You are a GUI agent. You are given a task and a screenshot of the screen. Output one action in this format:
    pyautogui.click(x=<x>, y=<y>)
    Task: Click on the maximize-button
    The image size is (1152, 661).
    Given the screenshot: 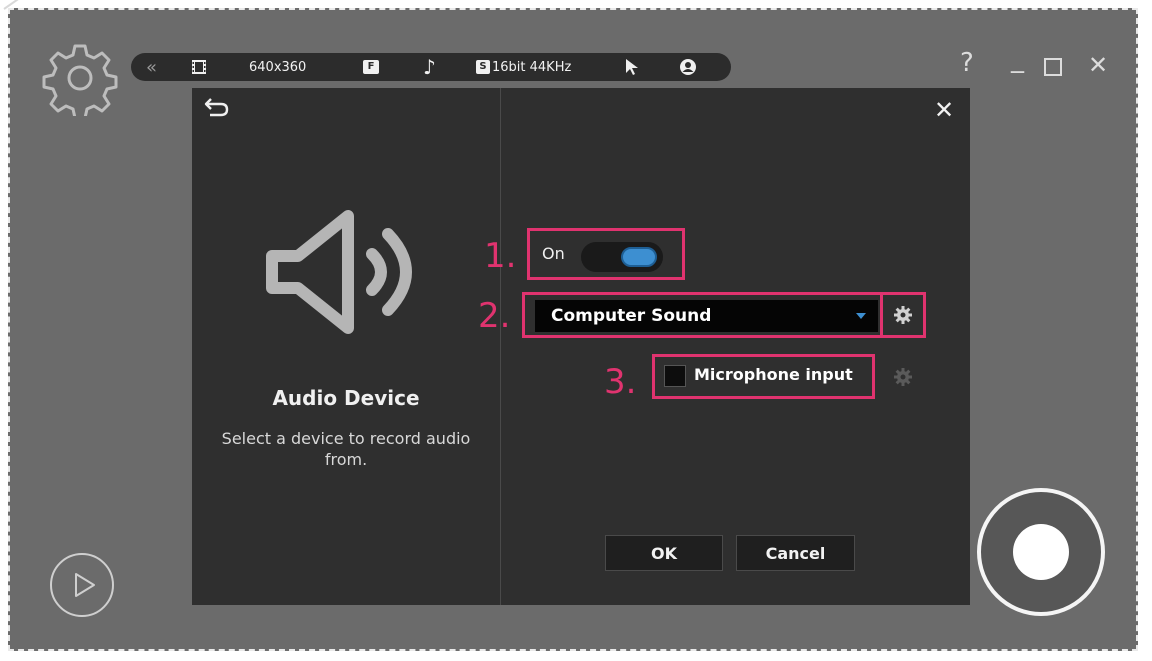 What is the action you would take?
    pyautogui.click(x=1053, y=68)
    